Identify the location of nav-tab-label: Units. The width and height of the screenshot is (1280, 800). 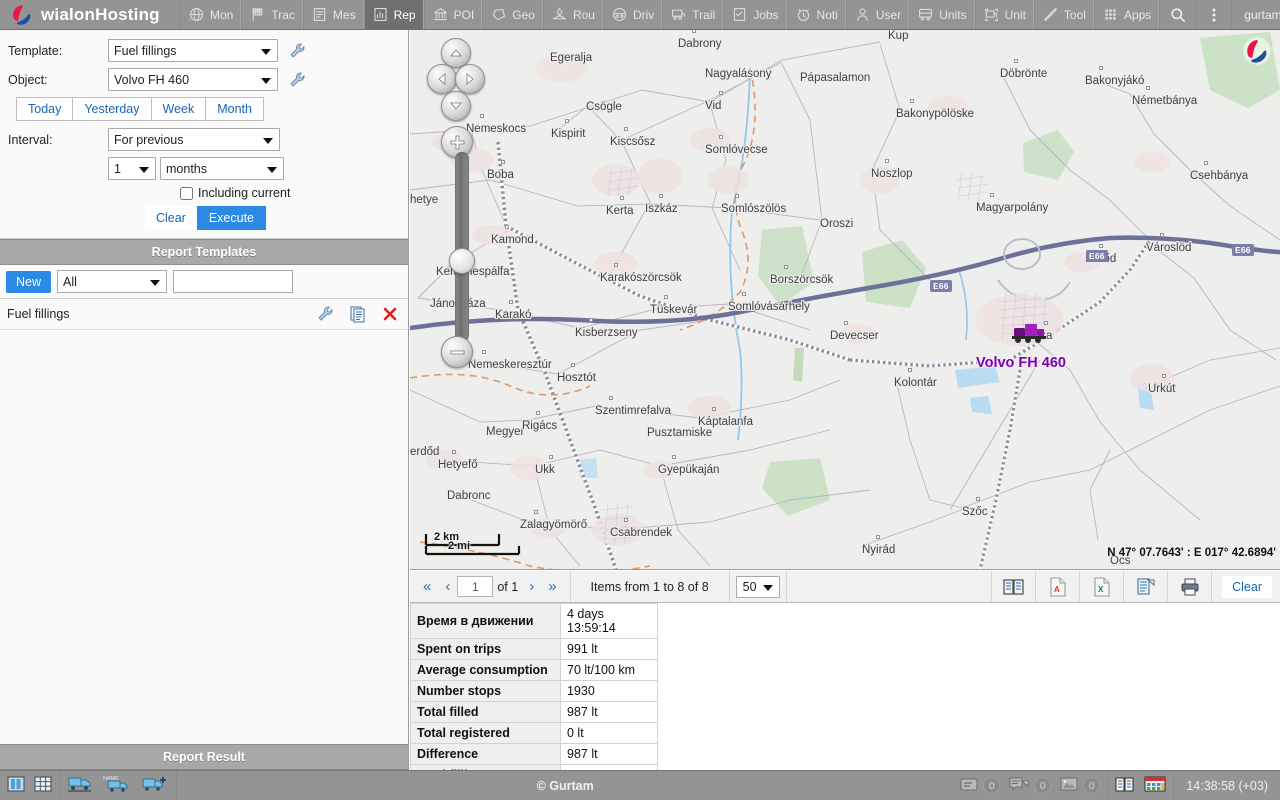
(953, 14).